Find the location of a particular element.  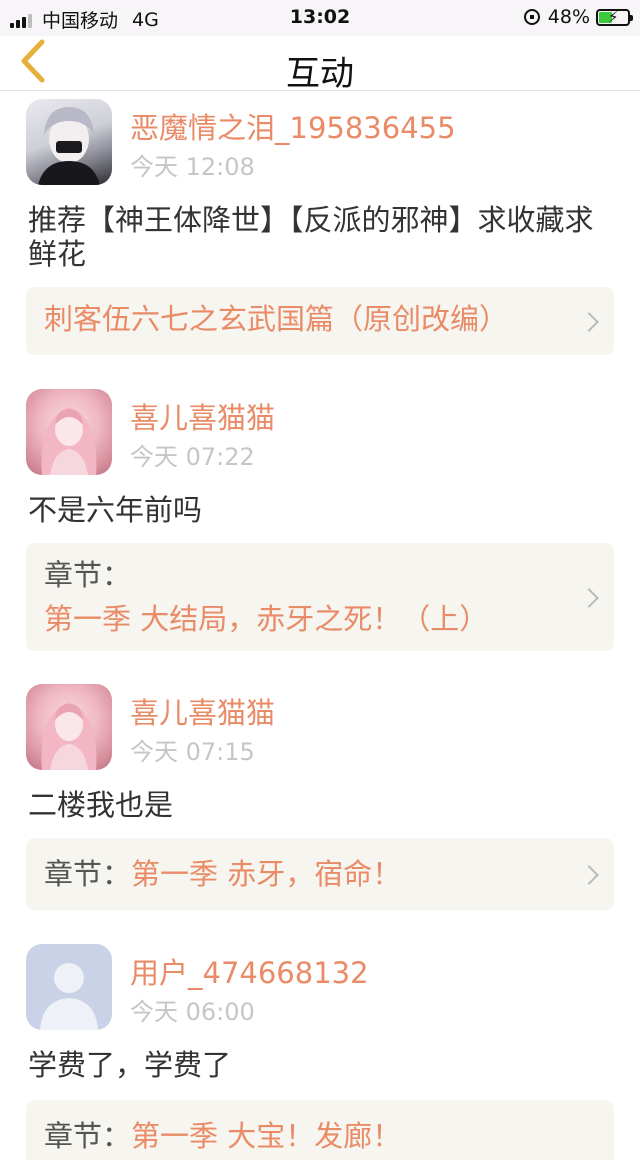

post-time: 今天 12:08 is located at coordinates (192, 167).